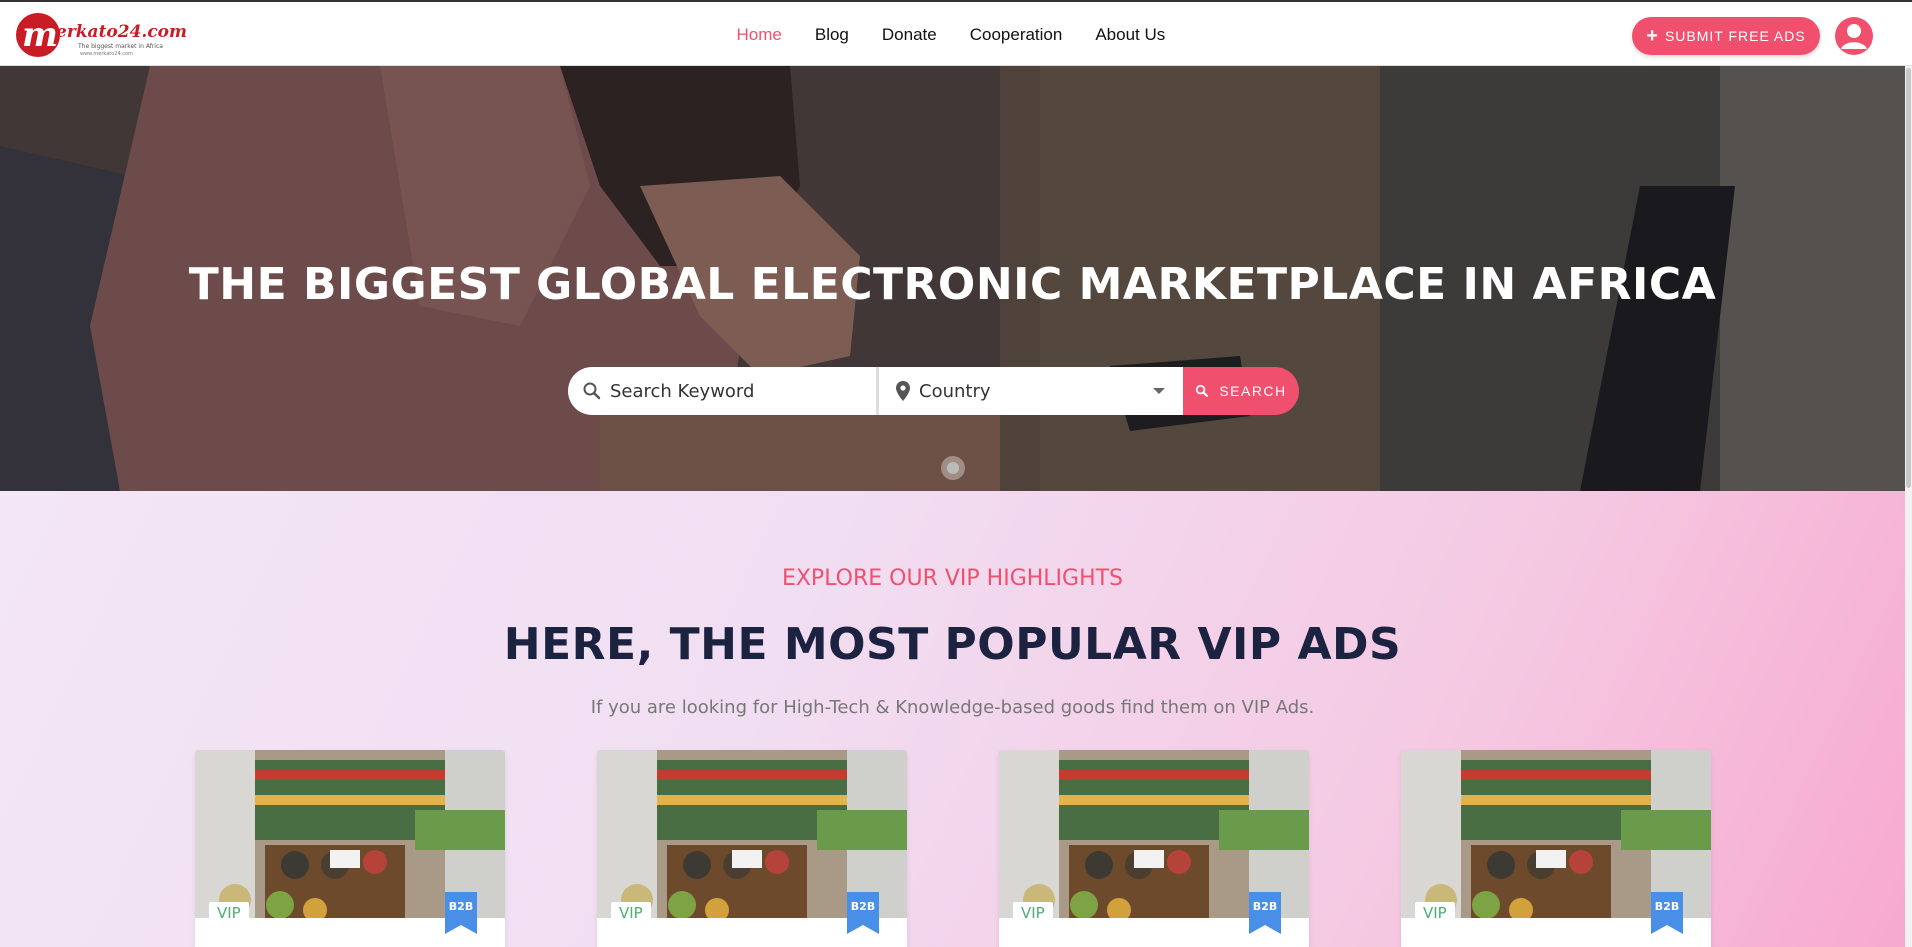 The width and height of the screenshot is (1912, 947). Describe the element at coordinates (1130, 35) in the screenshot. I see `nav-item-about-us: About Us` at that location.